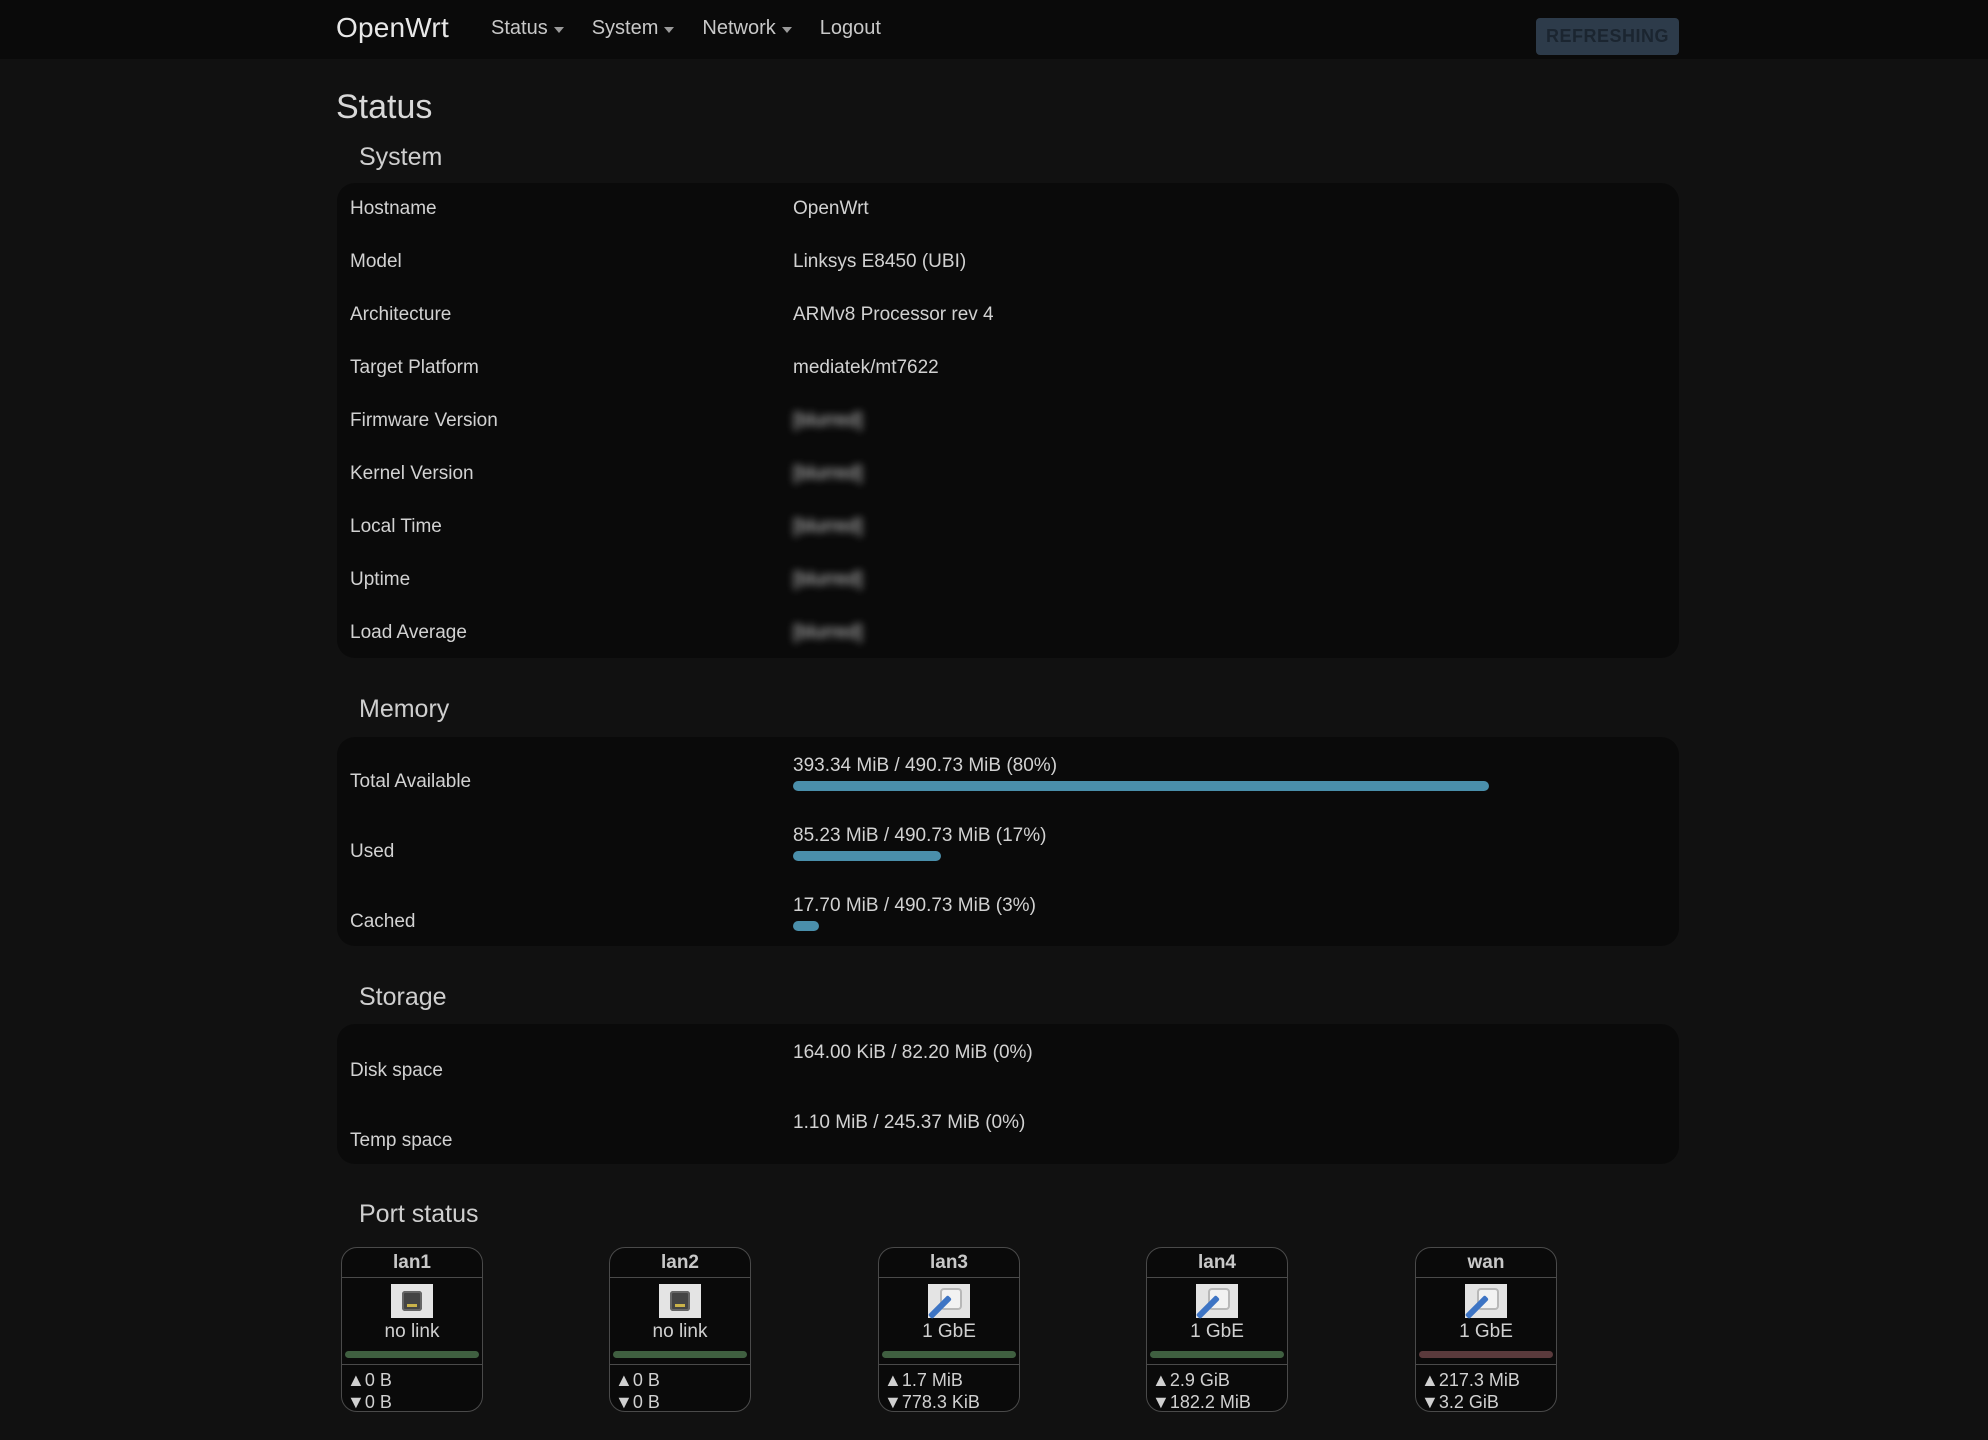 The image size is (1988, 1440). I want to click on port-name: wan, so click(1486, 1263).